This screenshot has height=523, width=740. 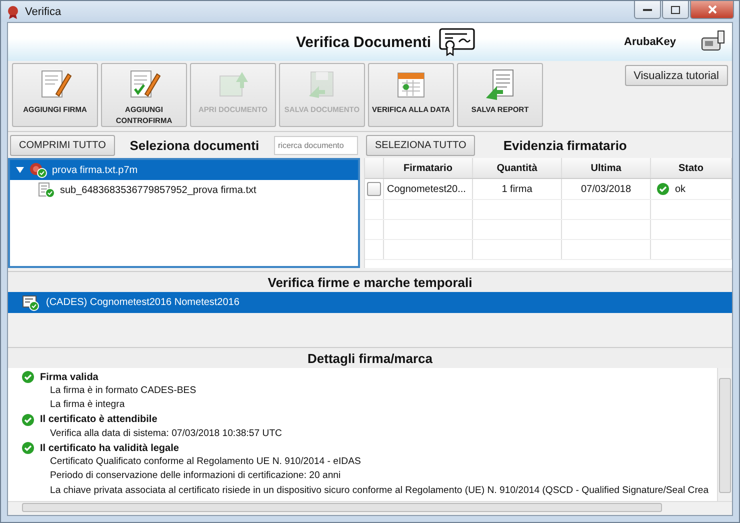 I want to click on close-button, so click(x=712, y=10).